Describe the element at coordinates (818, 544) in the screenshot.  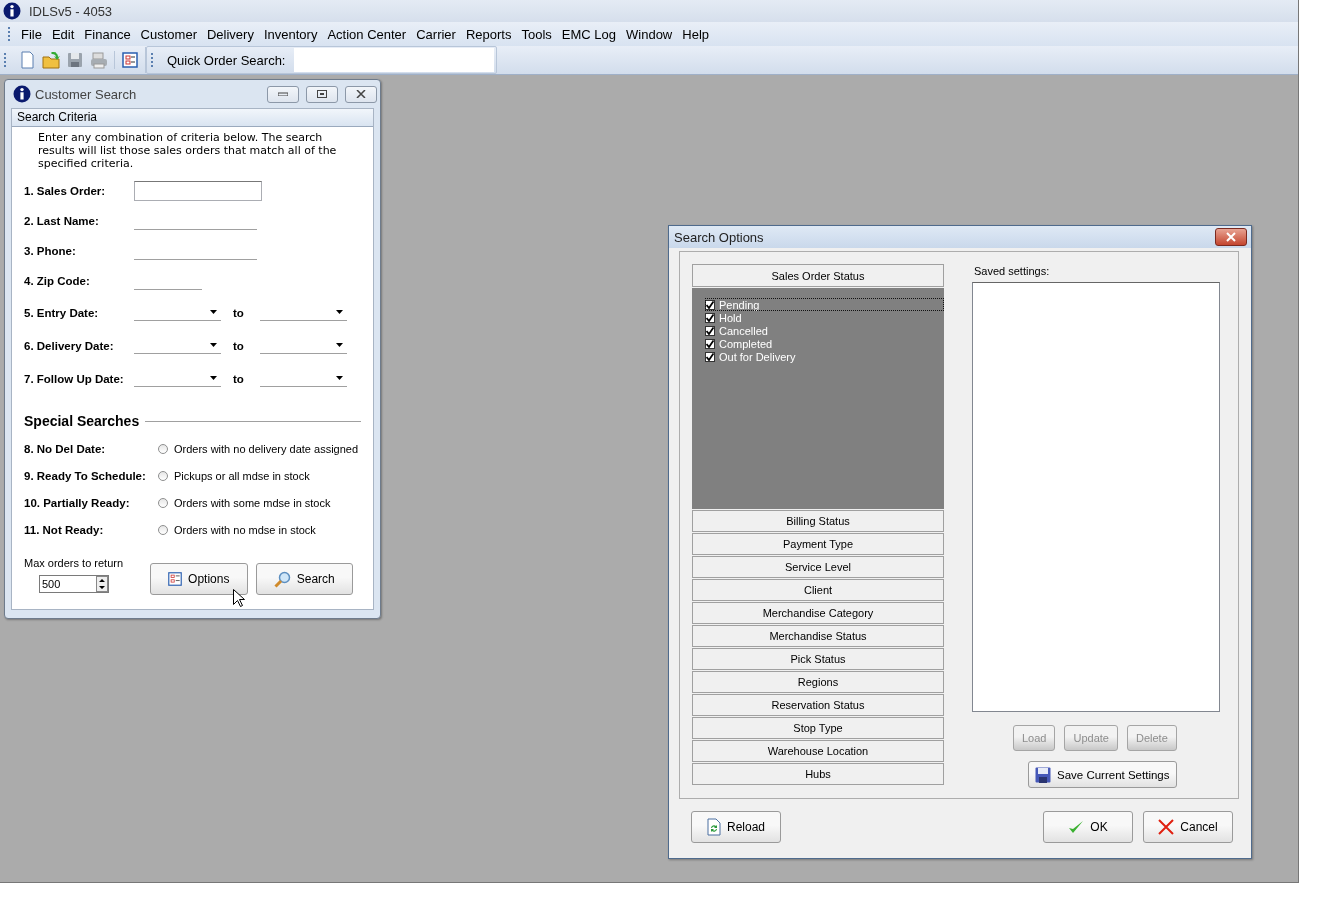
I see `accordion-header: Payment Type` at that location.